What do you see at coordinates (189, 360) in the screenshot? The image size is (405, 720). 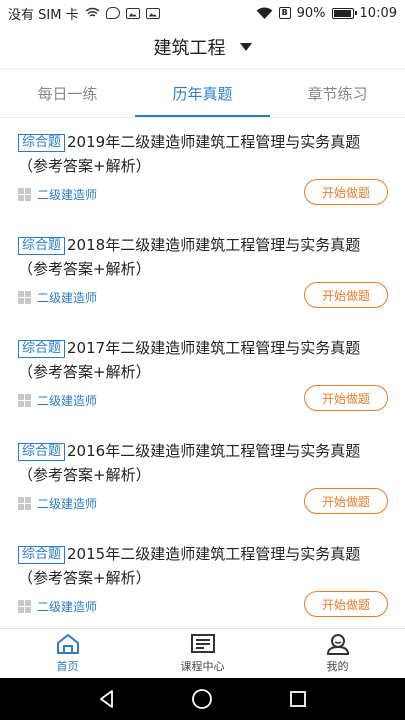 I see `item-title: 综合题 2017年二级建造师建筑工程管理与实务真题（参考答案+解析）` at bounding box center [189, 360].